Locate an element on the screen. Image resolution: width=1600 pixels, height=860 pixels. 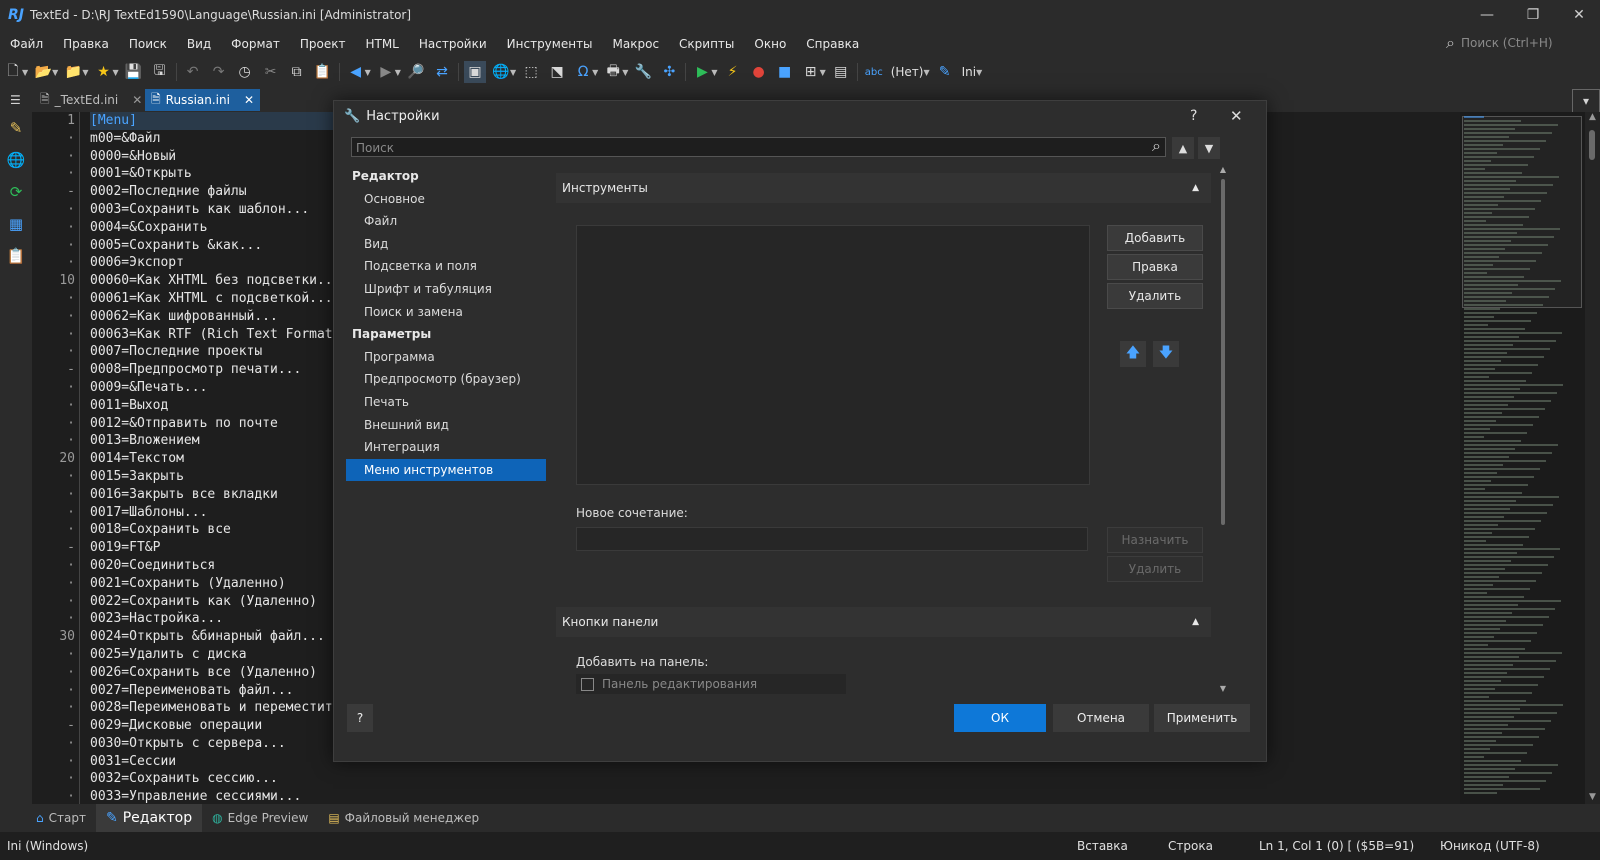
code-line: 0007=Последние проекты is located at coordinates (215, 352).